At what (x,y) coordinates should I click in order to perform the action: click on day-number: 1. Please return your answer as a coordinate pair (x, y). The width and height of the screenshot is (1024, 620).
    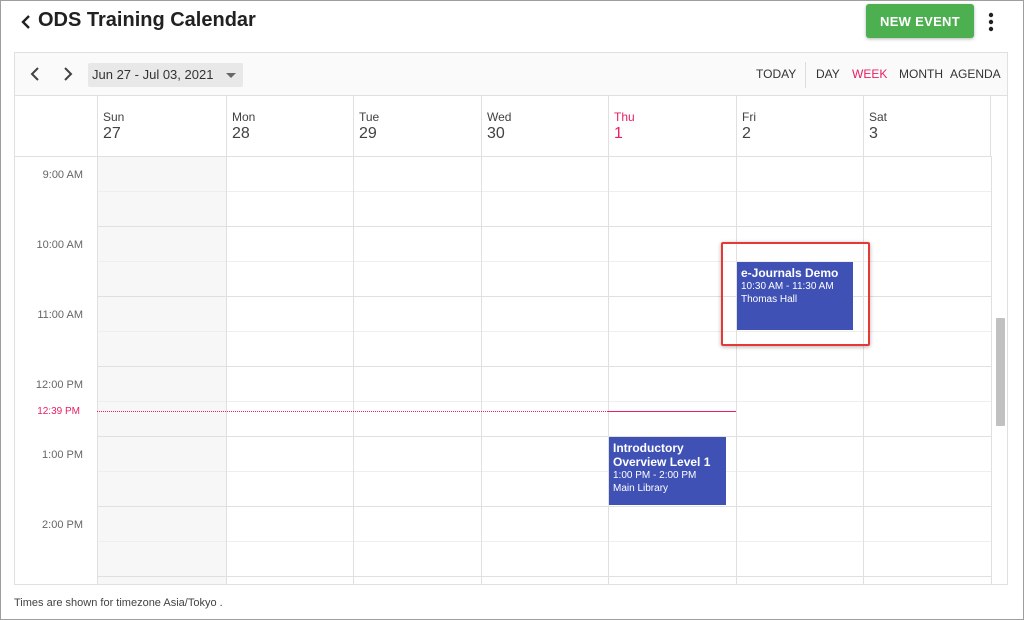
    Looking at the image, I should click on (618, 133).